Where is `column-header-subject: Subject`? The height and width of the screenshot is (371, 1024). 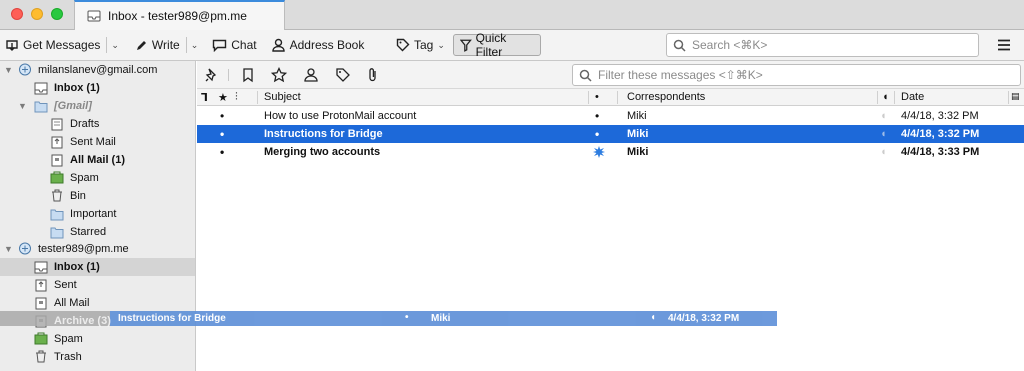
column-header-subject: Subject is located at coordinates (282, 97).